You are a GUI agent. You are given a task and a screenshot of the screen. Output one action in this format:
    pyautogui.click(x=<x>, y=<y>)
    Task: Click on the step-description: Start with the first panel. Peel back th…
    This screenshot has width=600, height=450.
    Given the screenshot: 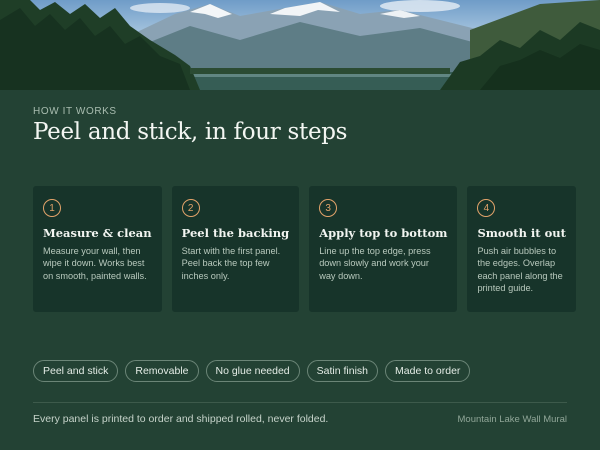 What is the action you would take?
    pyautogui.click(x=231, y=263)
    